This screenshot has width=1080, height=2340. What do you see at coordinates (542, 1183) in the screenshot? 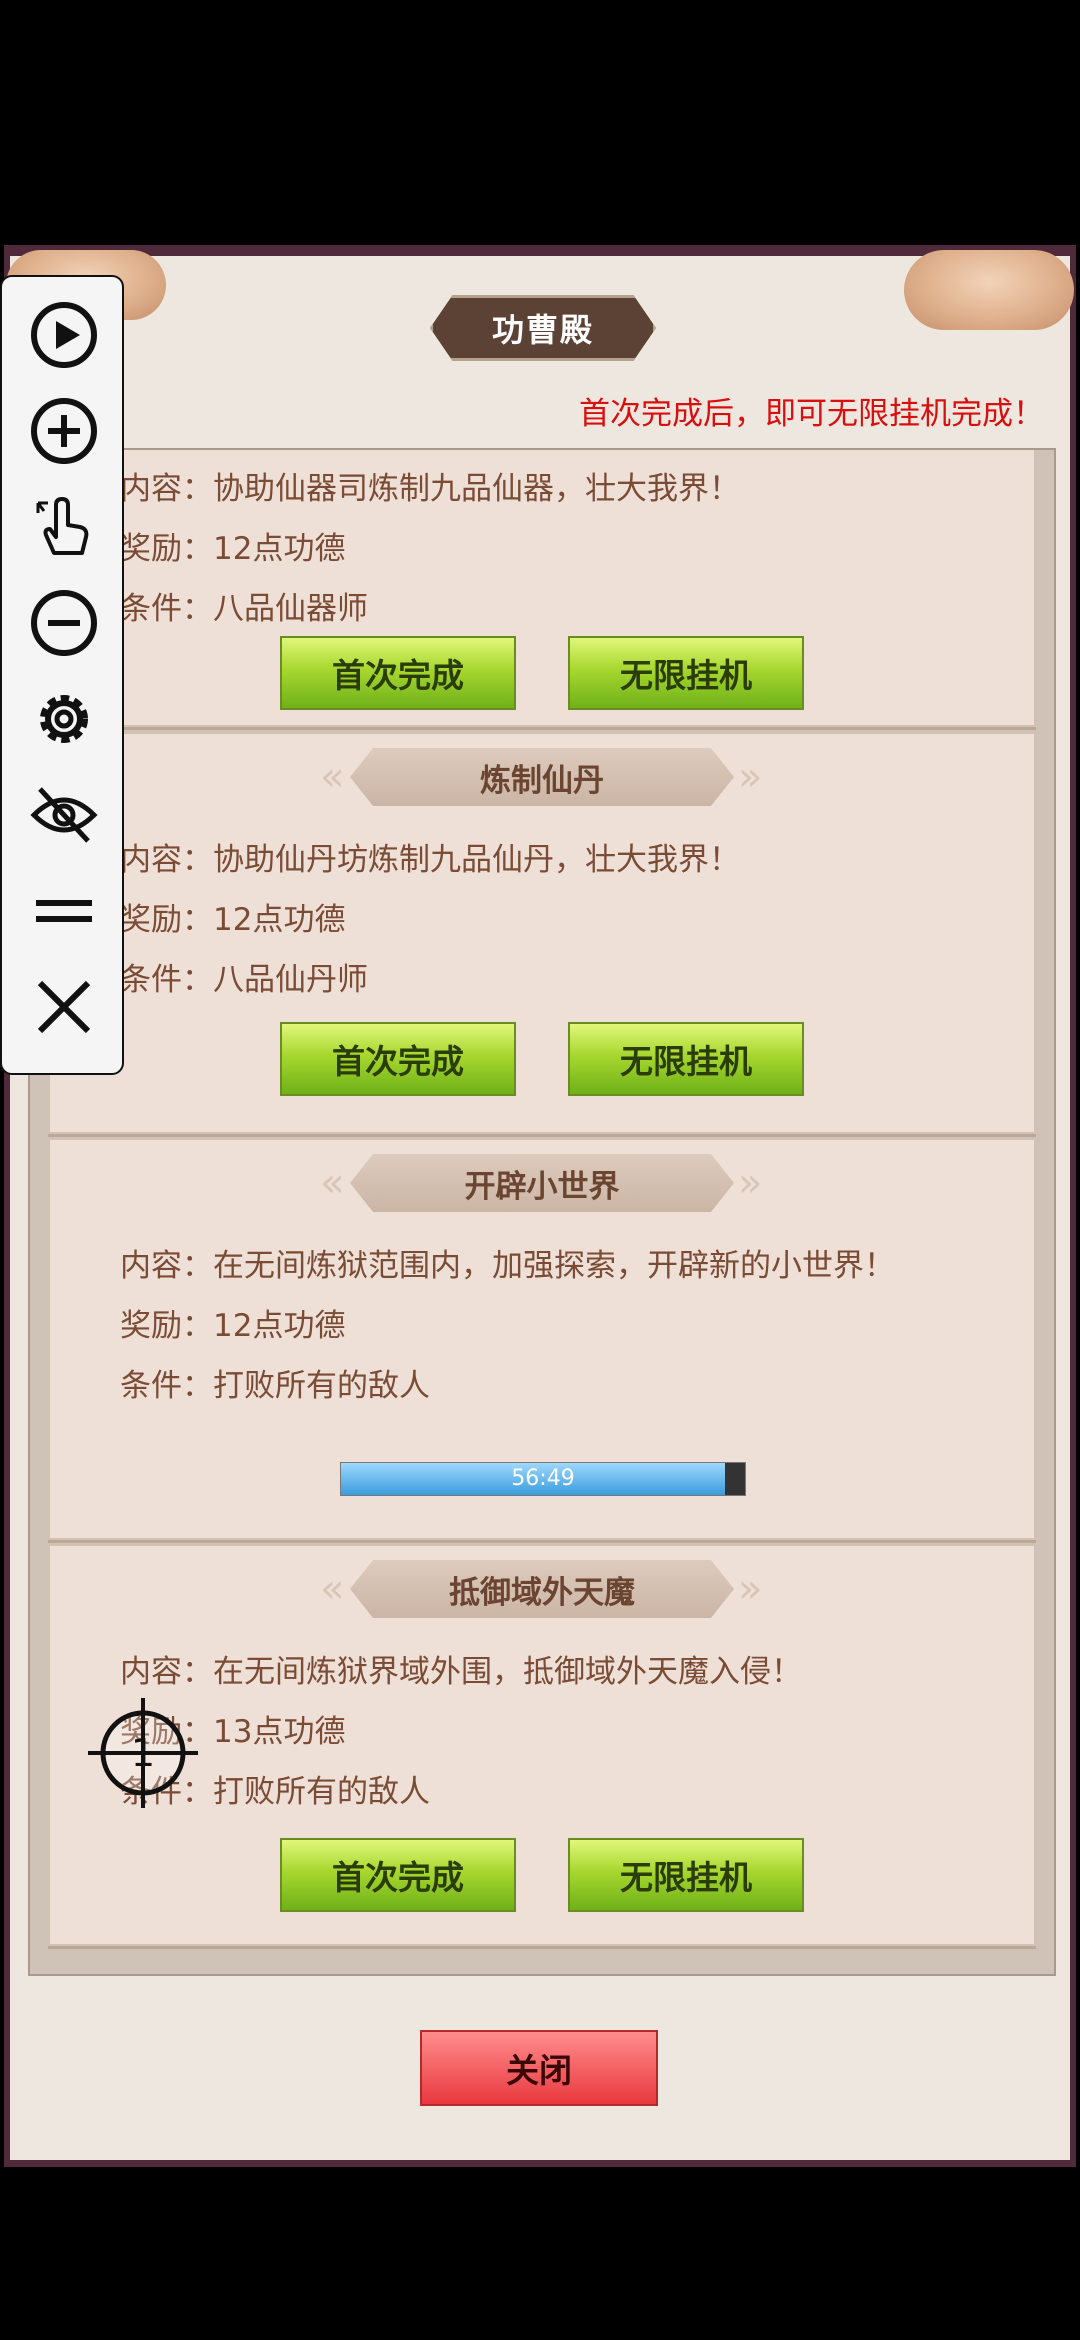
I see `task-title: 开辟小世界` at bounding box center [542, 1183].